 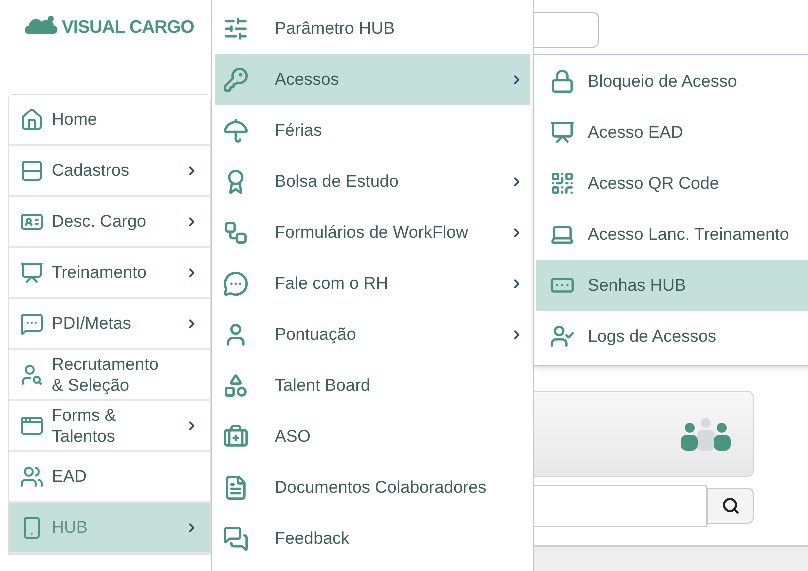 What do you see at coordinates (32, 374) in the screenshot?
I see `person-search-icon` at bounding box center [32, 374].